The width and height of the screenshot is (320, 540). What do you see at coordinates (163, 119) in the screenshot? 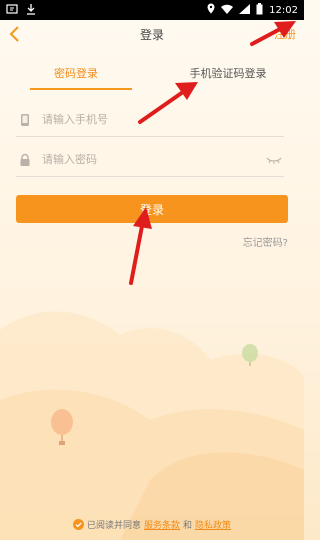
I see `phone-input` at bounding box center [163, 119].